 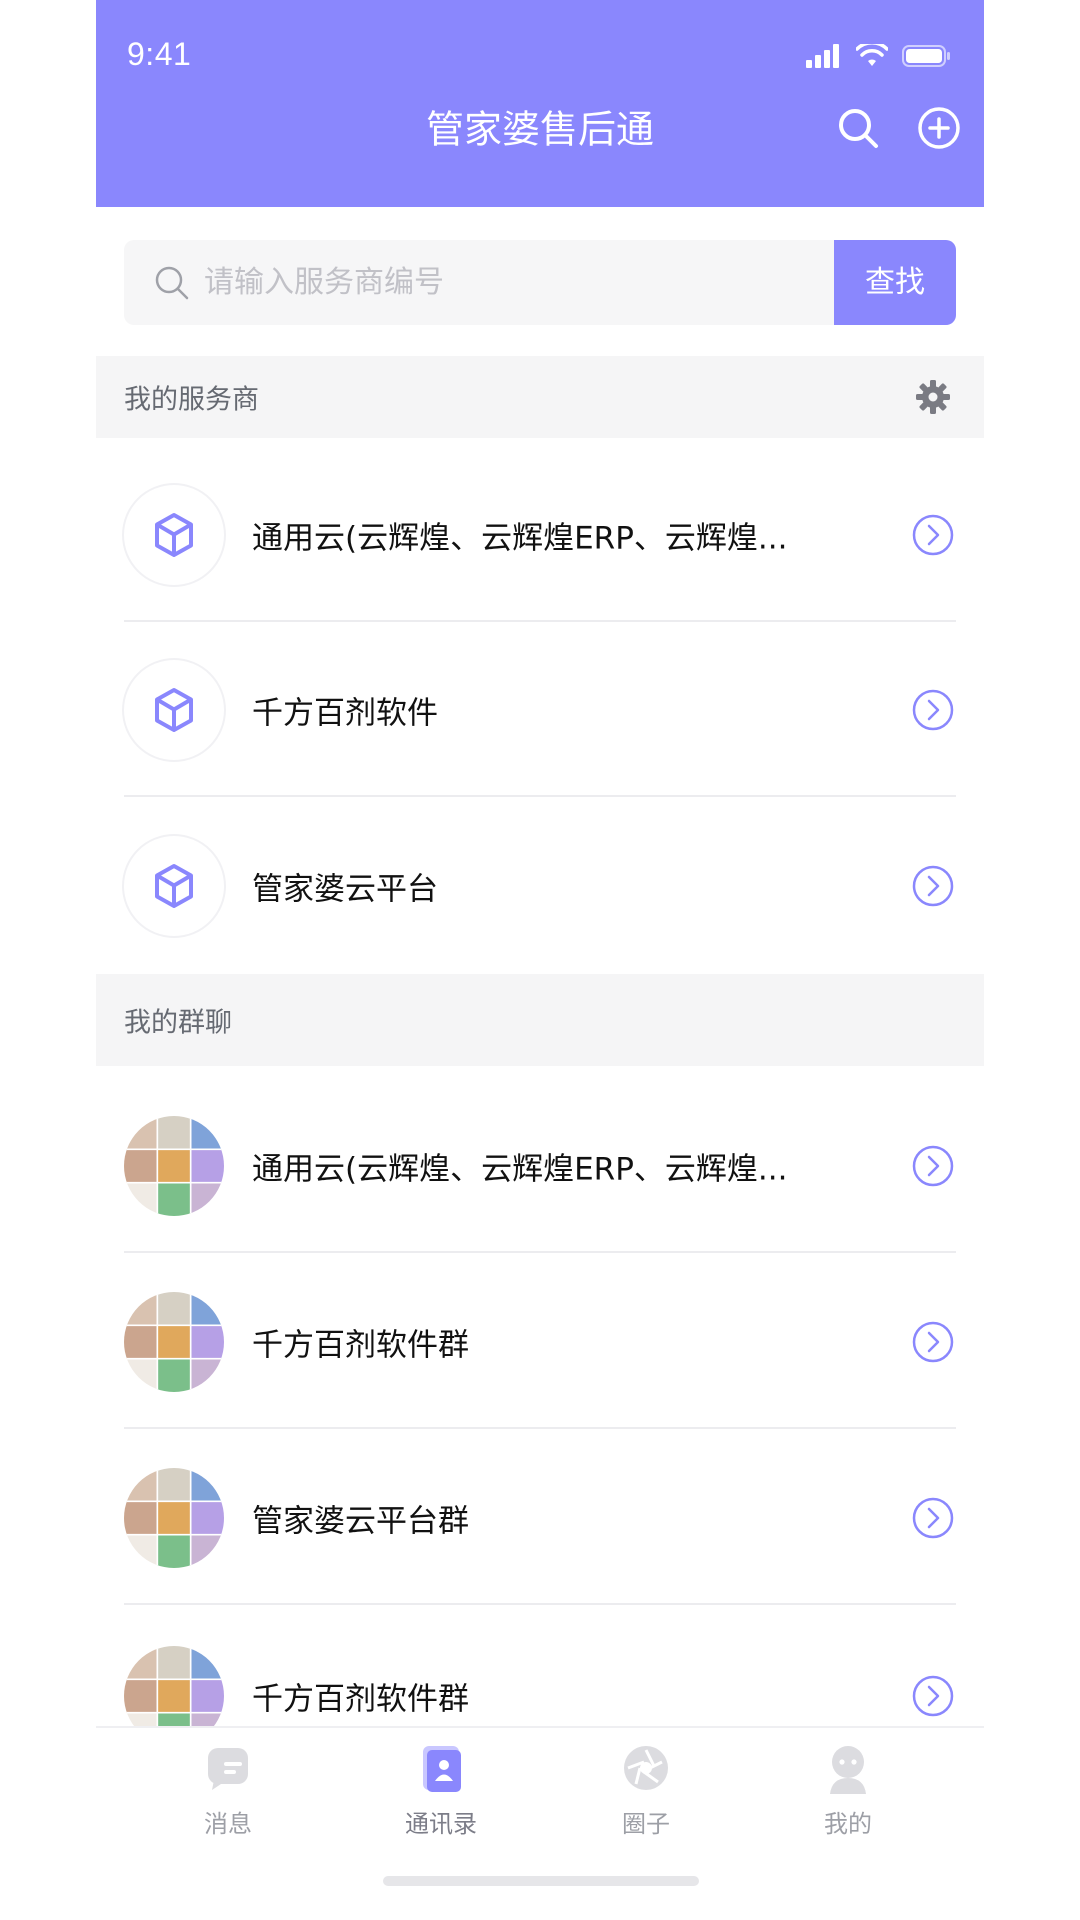 I want to click on contacts-icon, so click(x=442, y=1769).